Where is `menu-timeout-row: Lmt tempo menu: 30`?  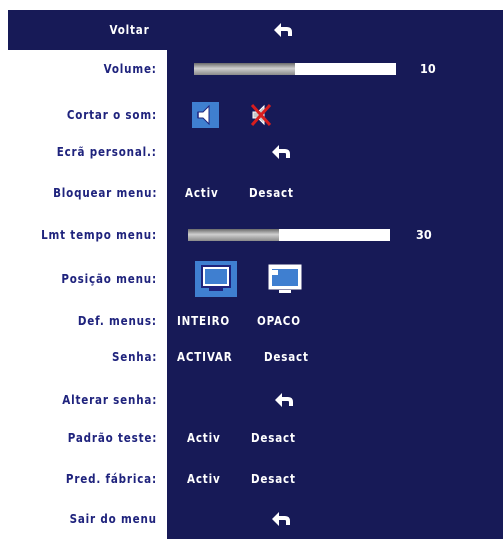 menu-timeout-row: Lmt tempo menu: 30 is located at coordinates (251, 235).